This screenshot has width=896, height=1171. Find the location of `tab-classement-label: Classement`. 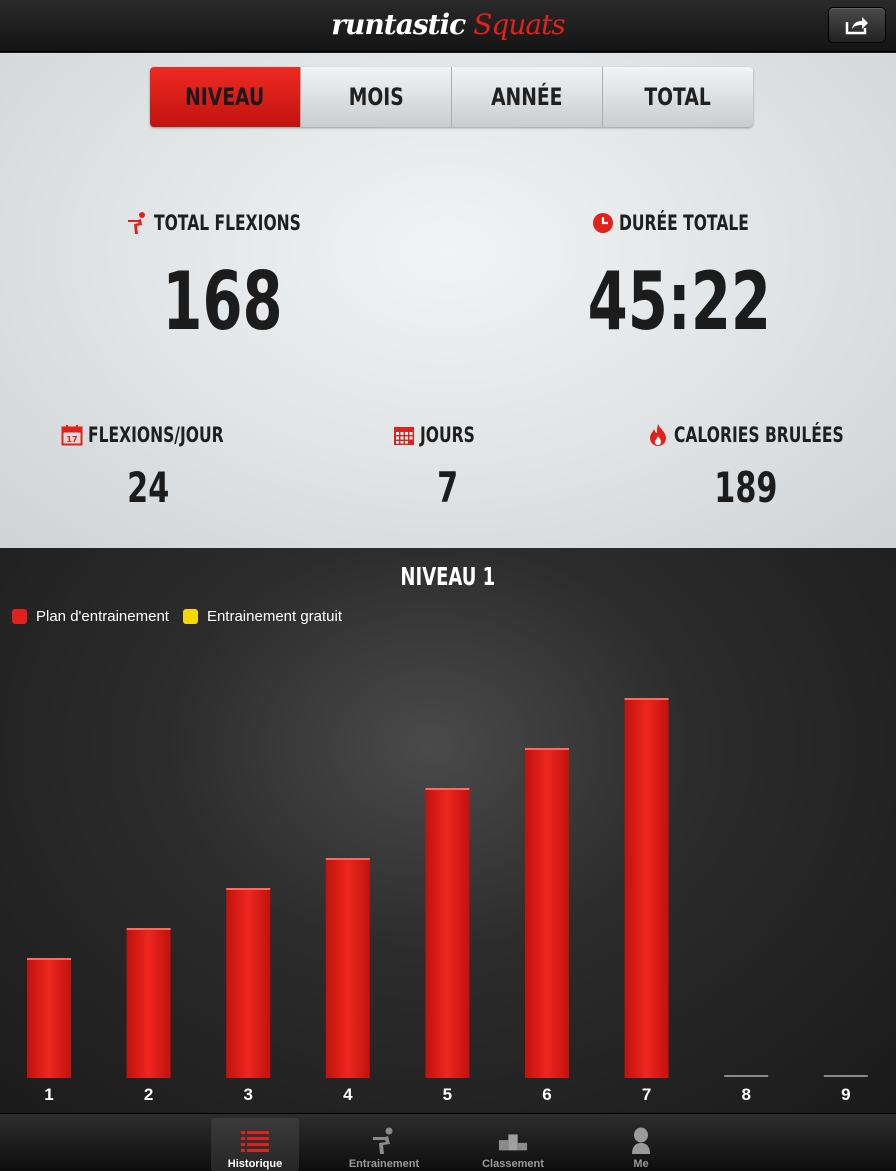

tab-classement-label: Classement is located at coordinates (513, 1164).